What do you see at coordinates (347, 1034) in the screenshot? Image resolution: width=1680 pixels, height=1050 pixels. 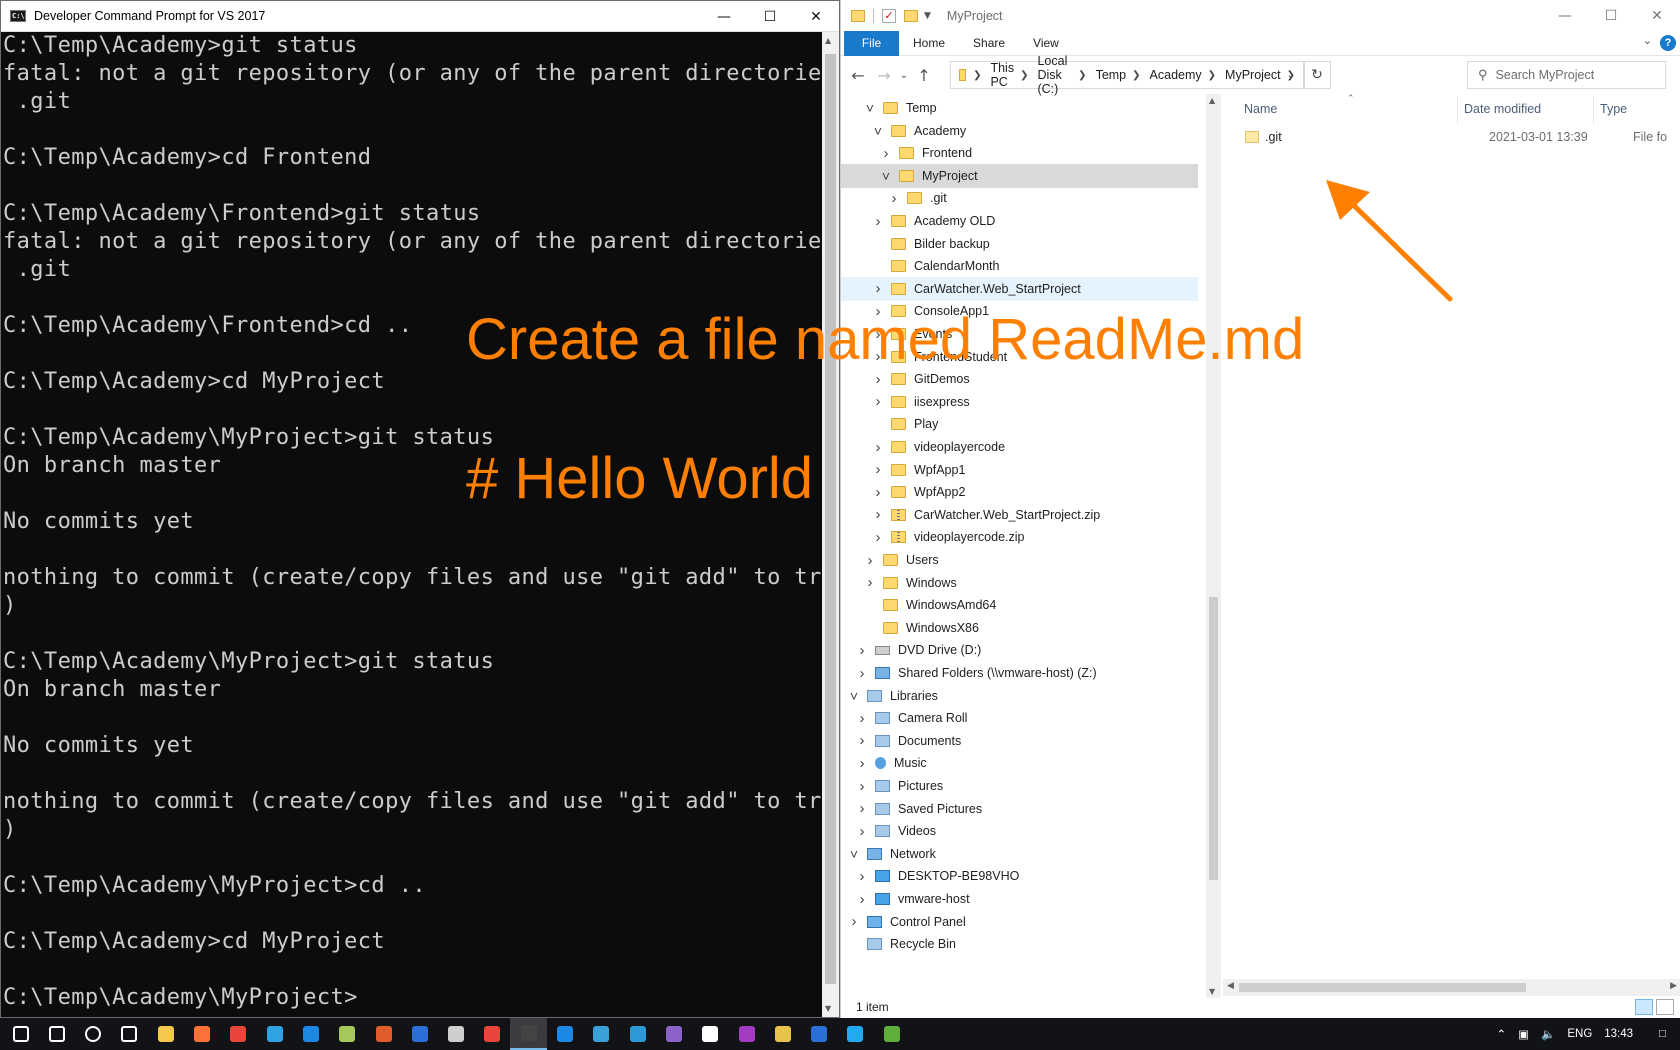 I see `notepad-icon` at bounding box center [347, 1034].